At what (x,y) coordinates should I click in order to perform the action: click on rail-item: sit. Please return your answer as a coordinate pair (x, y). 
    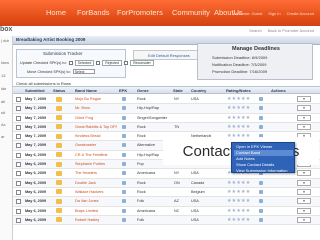
    Looking at the image, I should click on (3, 112).